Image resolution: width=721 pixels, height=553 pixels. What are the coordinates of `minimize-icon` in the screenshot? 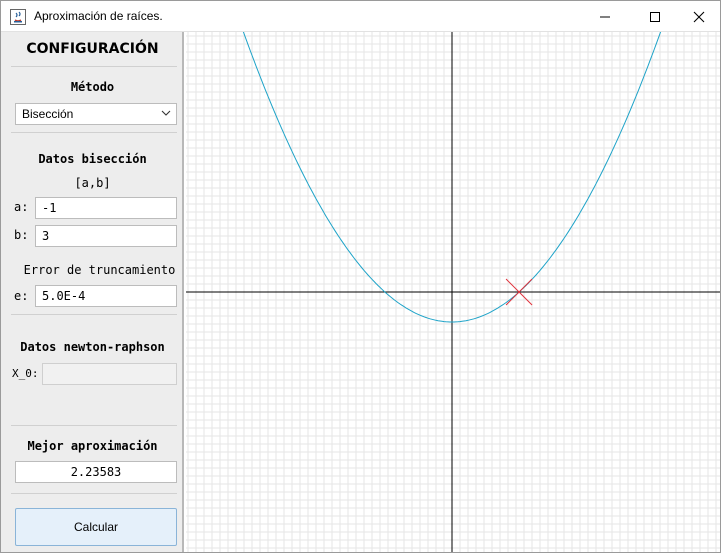 It's located at (605, 16).